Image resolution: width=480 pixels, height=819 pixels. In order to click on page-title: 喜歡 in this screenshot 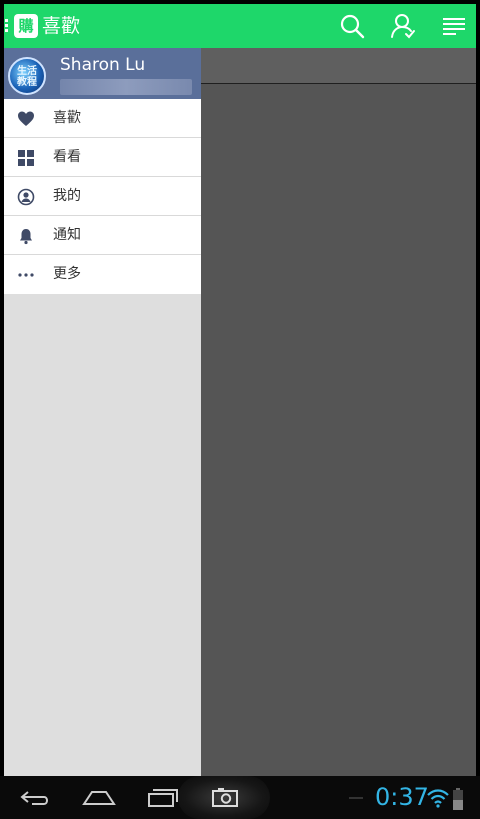, I will do `click(61, 26)`.